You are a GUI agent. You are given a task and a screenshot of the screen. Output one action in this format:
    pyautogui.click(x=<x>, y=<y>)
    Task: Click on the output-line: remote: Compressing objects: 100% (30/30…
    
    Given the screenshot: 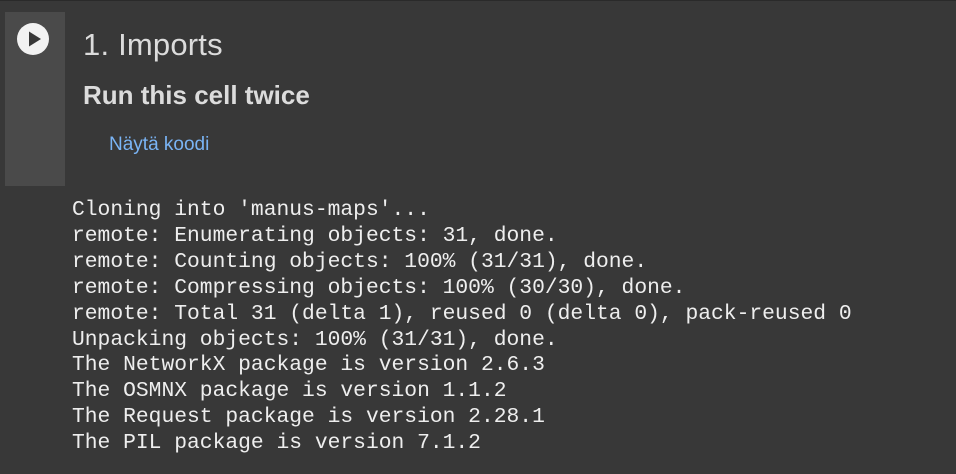 What is the action you would take?
    pyautogui.click(x=379, y=287)
    